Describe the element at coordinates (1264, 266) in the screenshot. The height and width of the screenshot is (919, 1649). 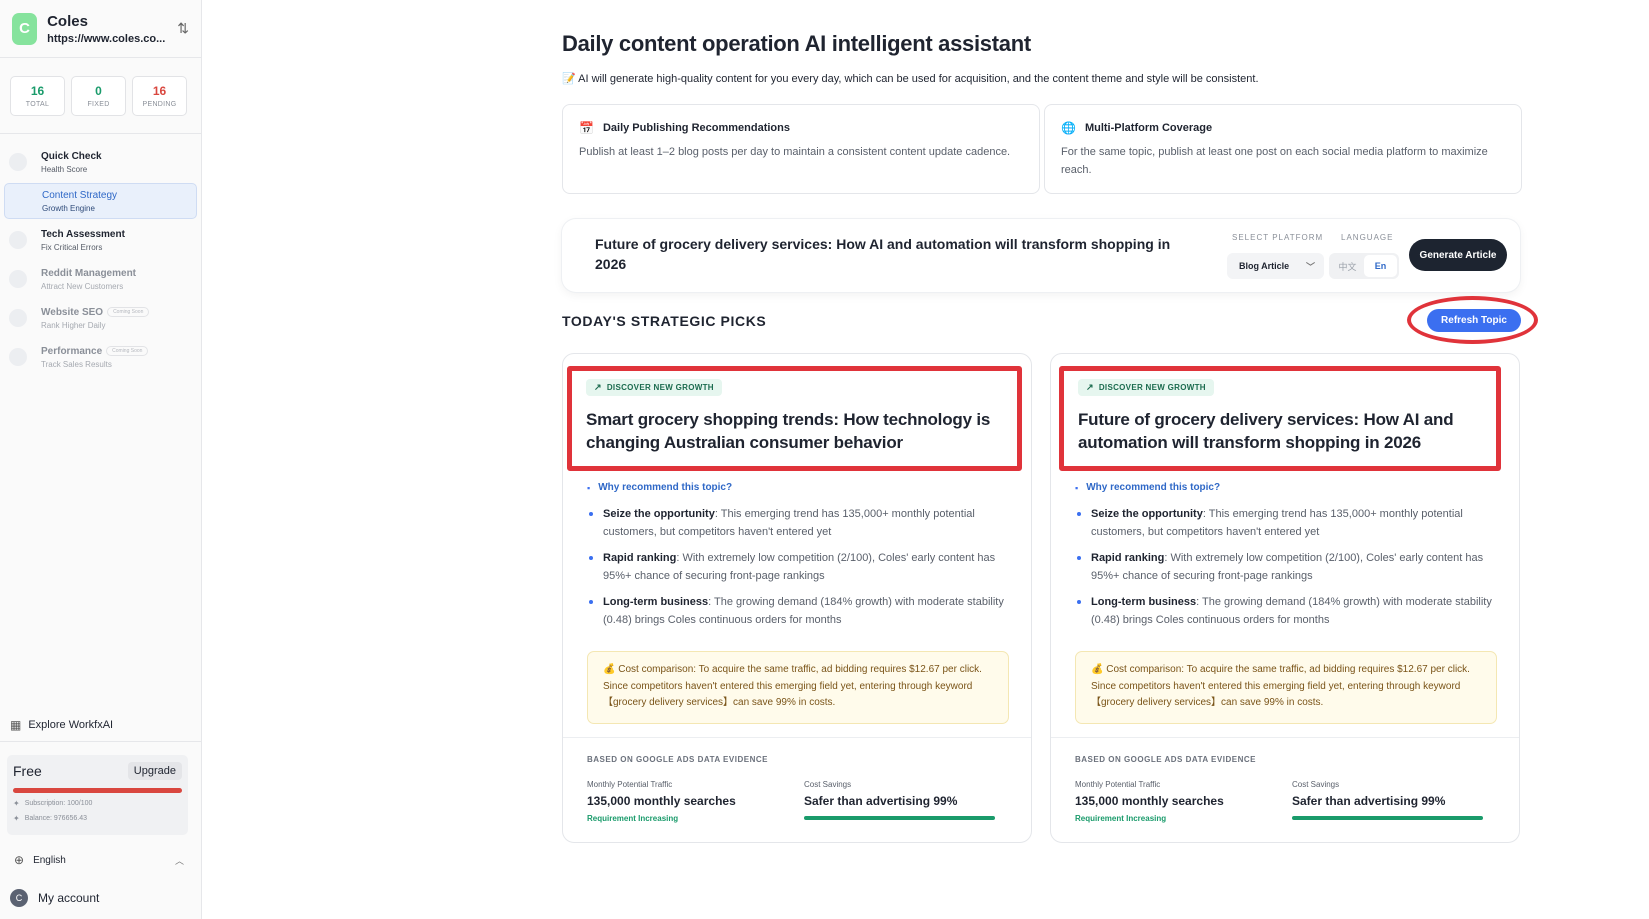
I see `platform-value: Blog Article` at that location.